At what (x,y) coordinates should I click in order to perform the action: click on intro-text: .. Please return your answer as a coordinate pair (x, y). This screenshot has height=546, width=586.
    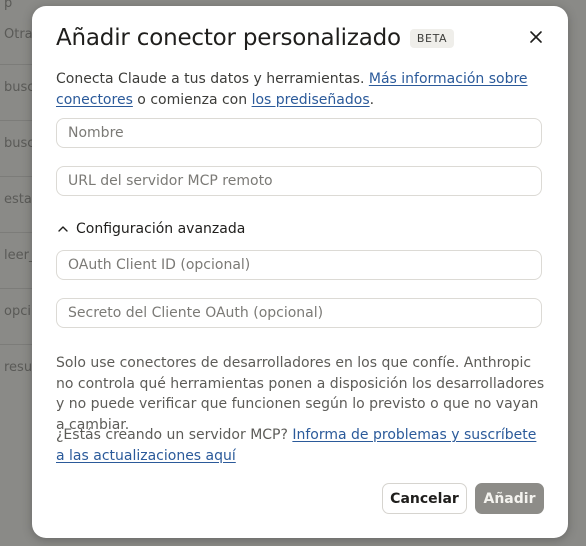
    Looking at the image, I should click on (372, 100).